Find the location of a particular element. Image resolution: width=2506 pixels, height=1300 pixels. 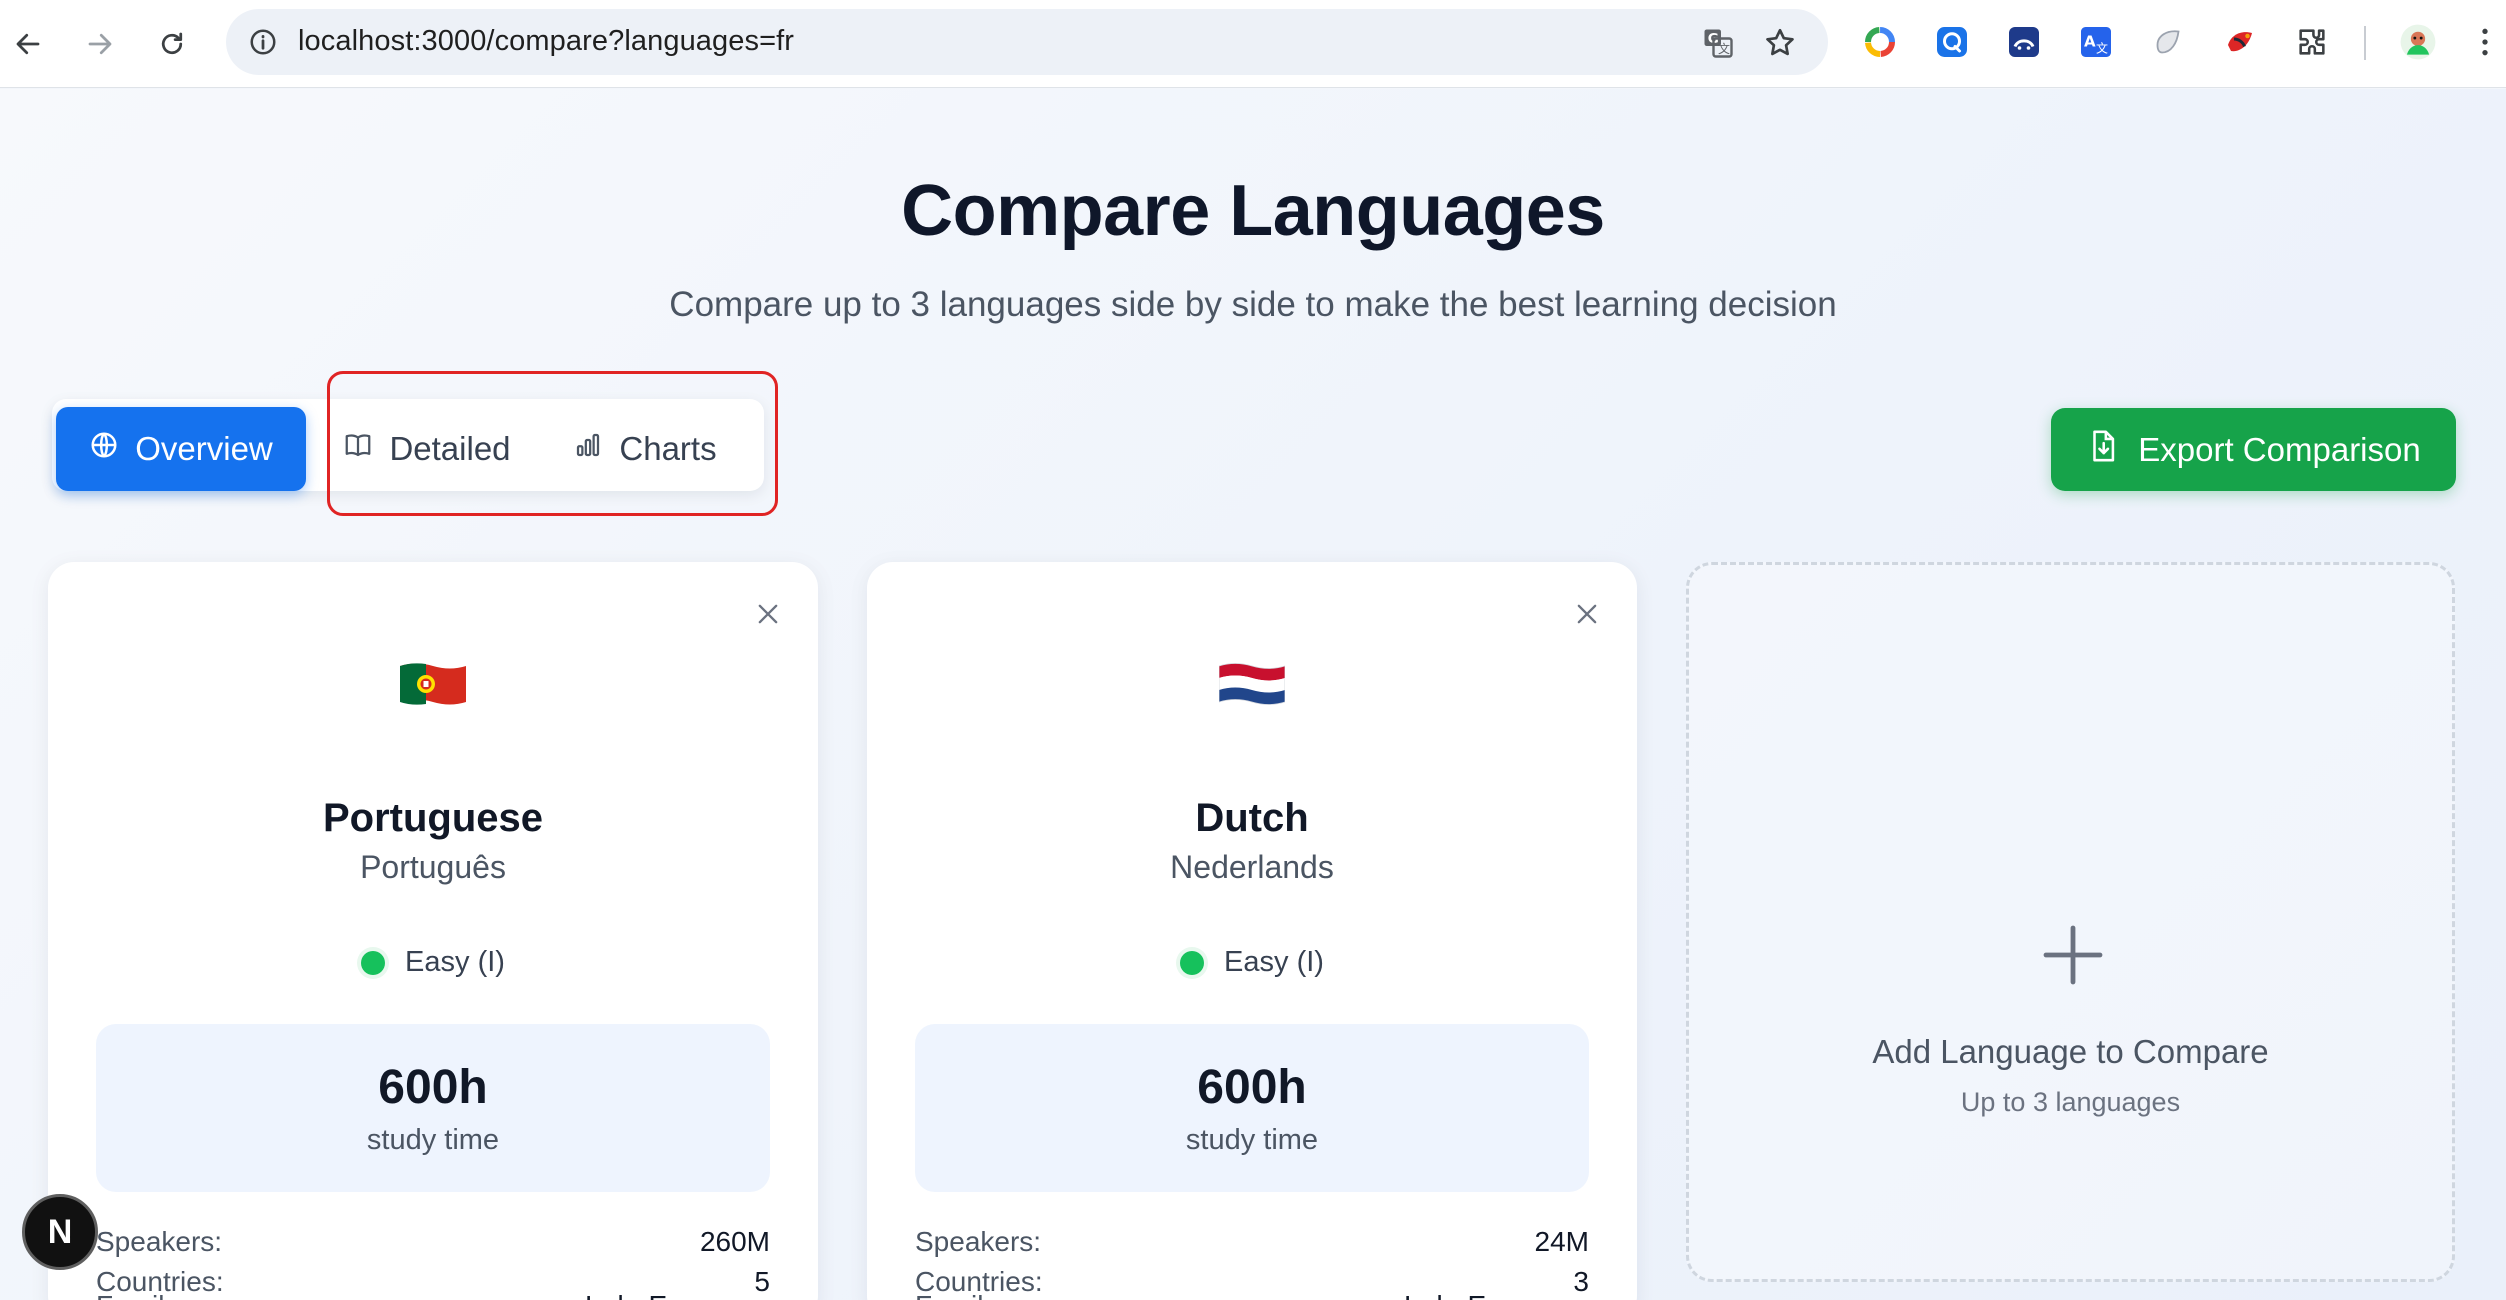

tab-charts: Charts is located at coordinates (645, 449).